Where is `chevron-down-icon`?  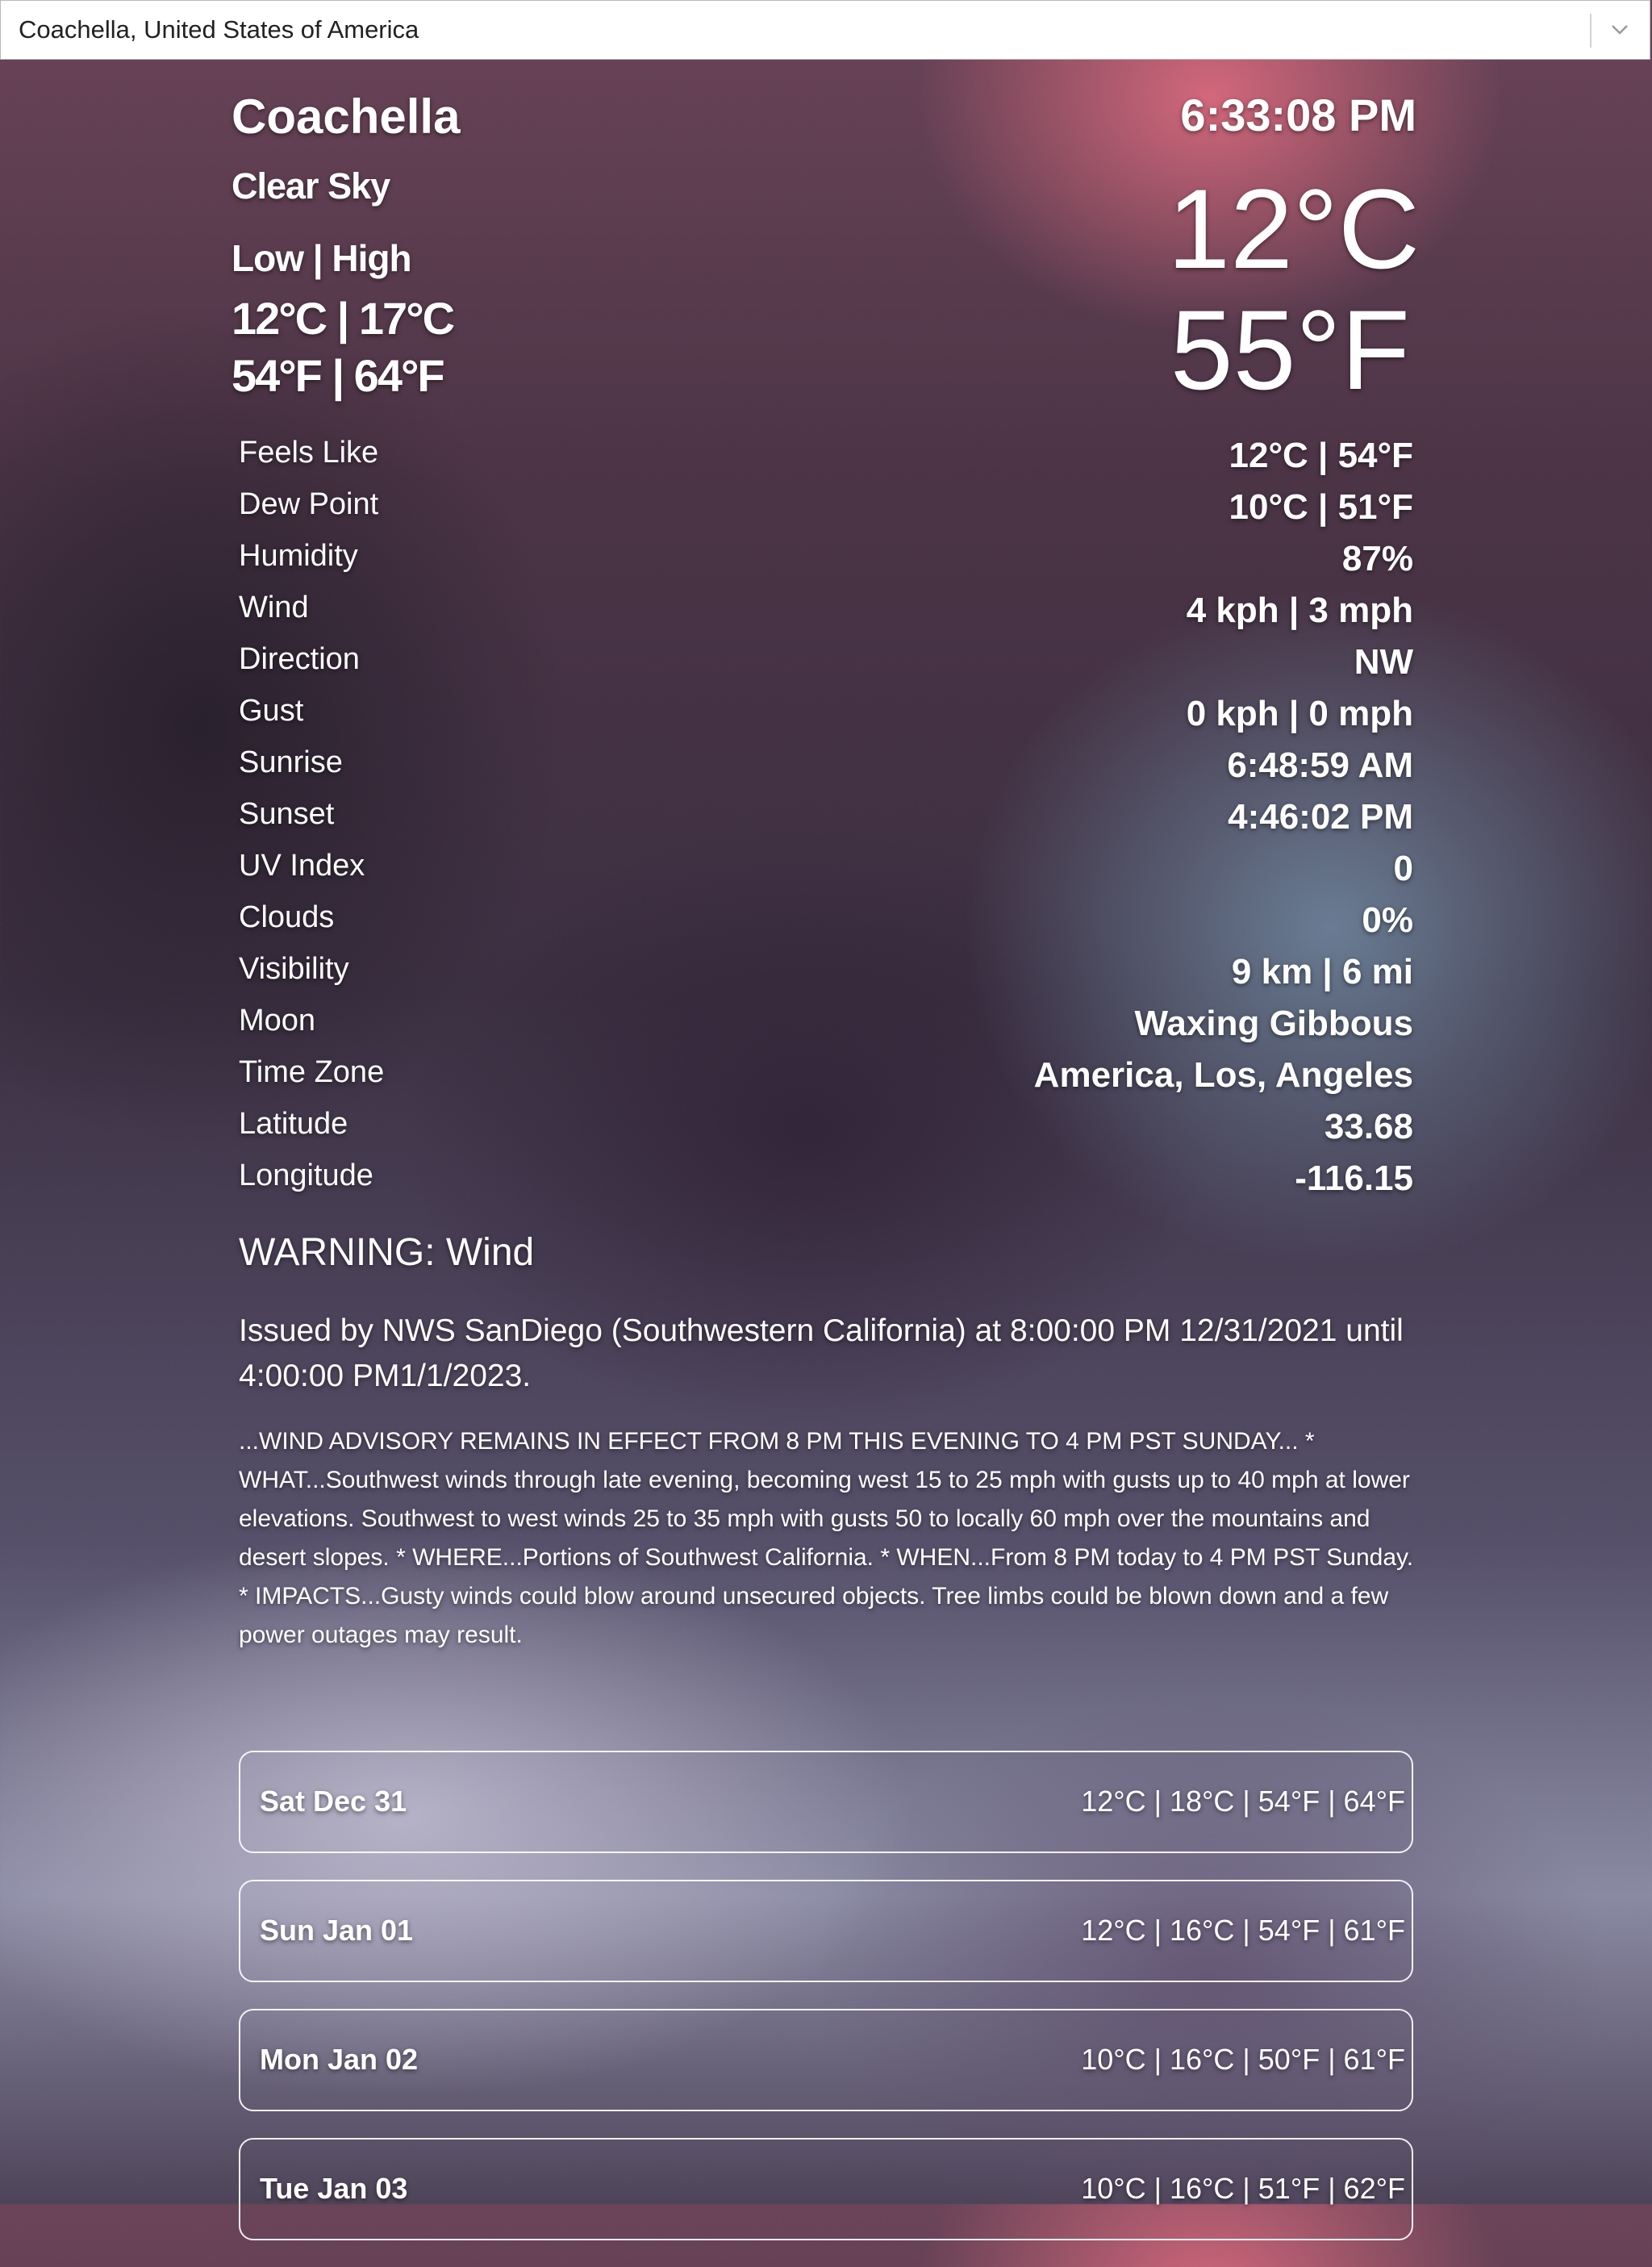 chevron-down-icon is located at coordinates (1620, 29).